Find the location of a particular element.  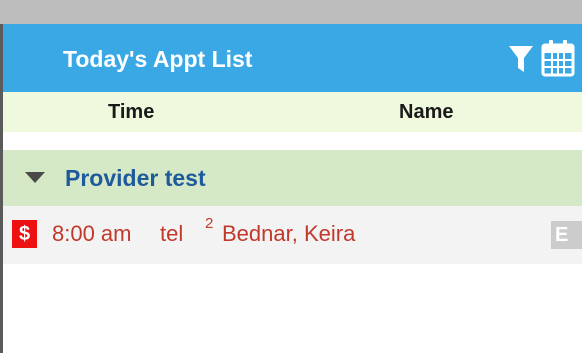

calendar-icon is located at coordinates (558, 58).